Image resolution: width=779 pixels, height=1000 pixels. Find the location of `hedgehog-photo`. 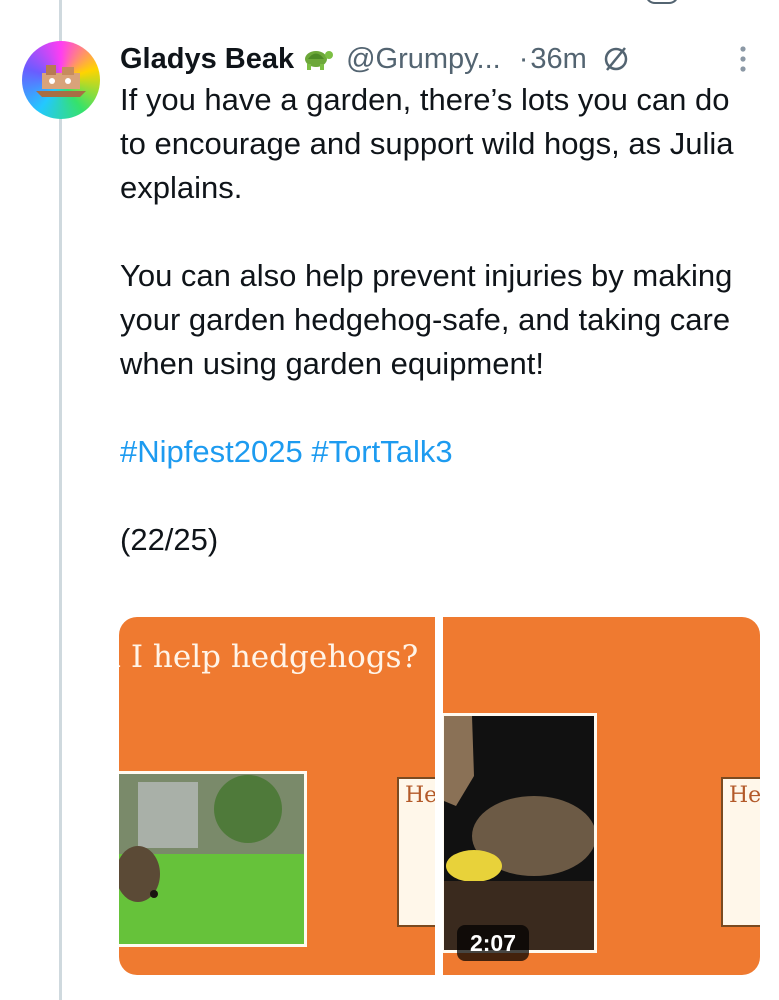

hedgehog-photo is located at coordinates (520, 833).